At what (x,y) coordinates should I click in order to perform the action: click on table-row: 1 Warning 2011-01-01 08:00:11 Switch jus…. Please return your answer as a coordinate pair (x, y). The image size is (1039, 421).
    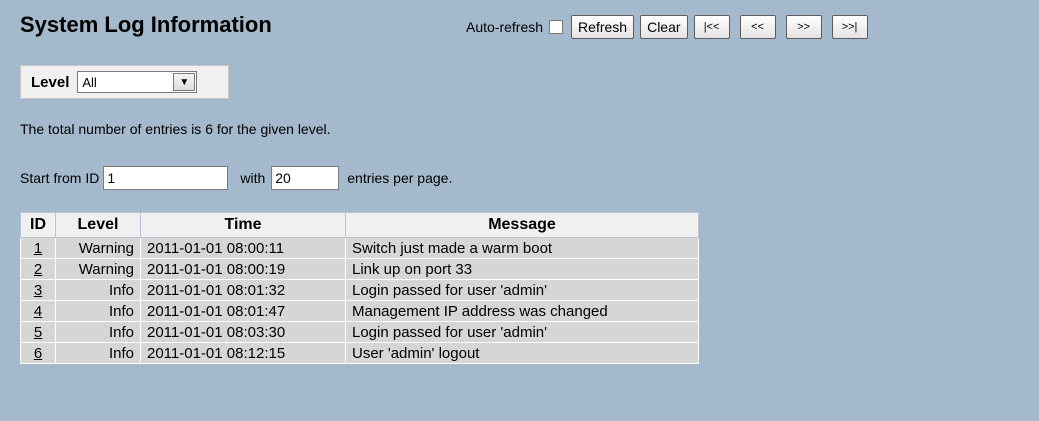
    Looking at the image, I should click on (359, 248).